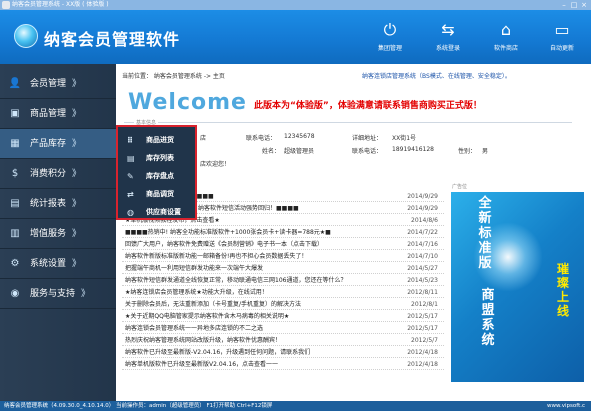  What do you see at coordinates (422, 208) in the screenshot?
I see `news-date: 2014/9/29` at bounding box center [422, 208].